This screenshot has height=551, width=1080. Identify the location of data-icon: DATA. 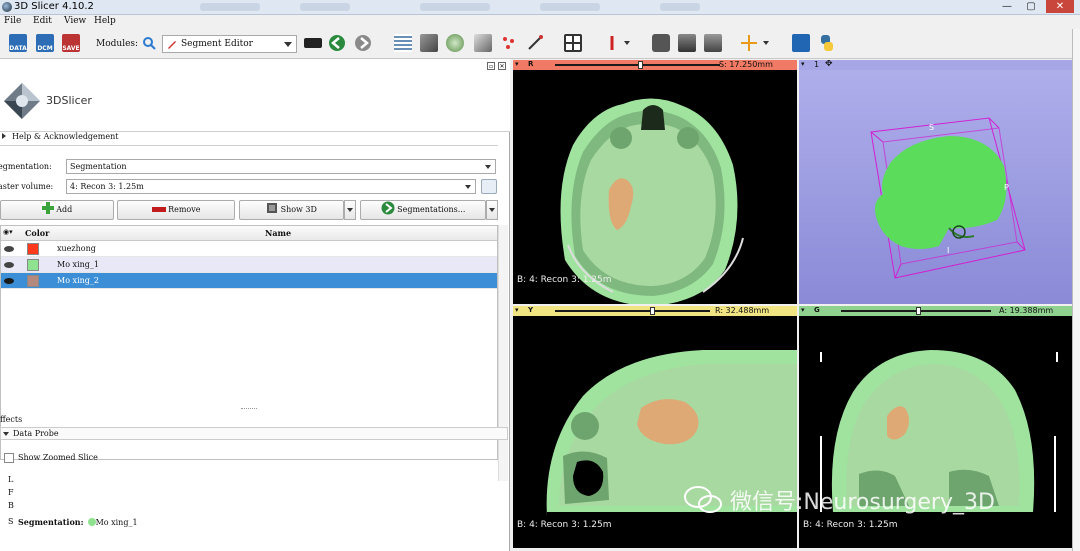
(18, 43).